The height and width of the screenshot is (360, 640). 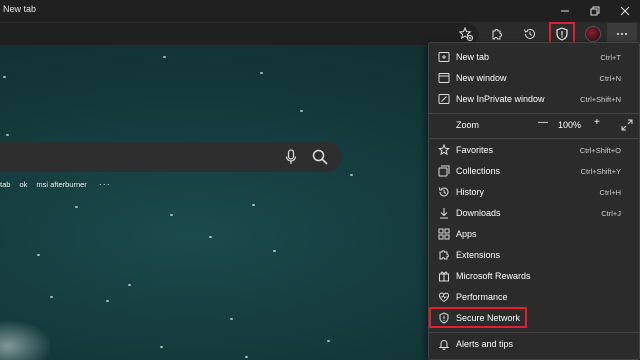 What do you see at coordinates (444, 171) in the screenshot?
I see `collections-icon` at bounding box center [444, 171].